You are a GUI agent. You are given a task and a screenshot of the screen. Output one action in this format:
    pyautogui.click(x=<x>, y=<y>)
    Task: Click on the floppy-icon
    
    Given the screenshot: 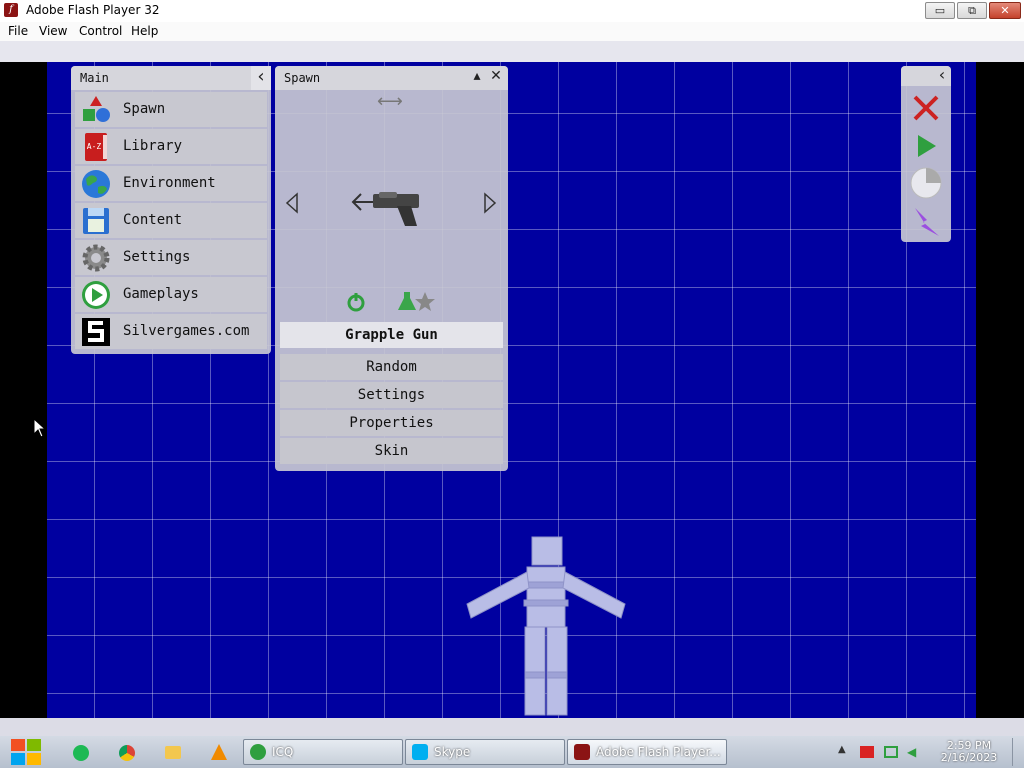 What is the action you would take?
    pyautogui.click(x=96, y=221)
    